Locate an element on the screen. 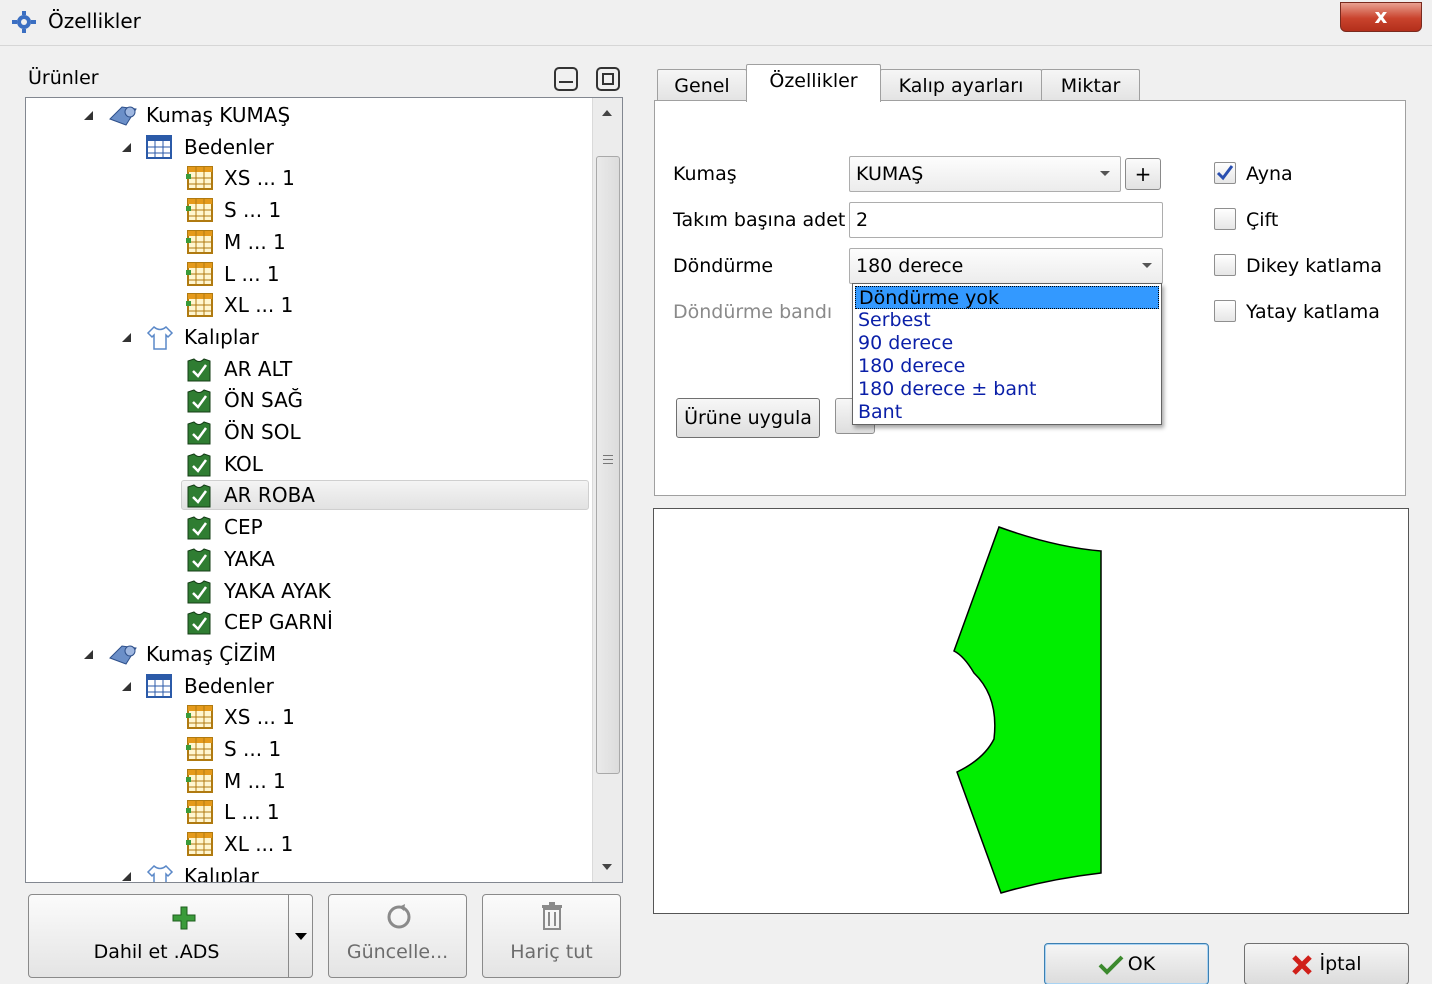 The width and height of the screenshot is (1432, 984). vertical-fold-checkbox is located at coordinates (1225, 265).